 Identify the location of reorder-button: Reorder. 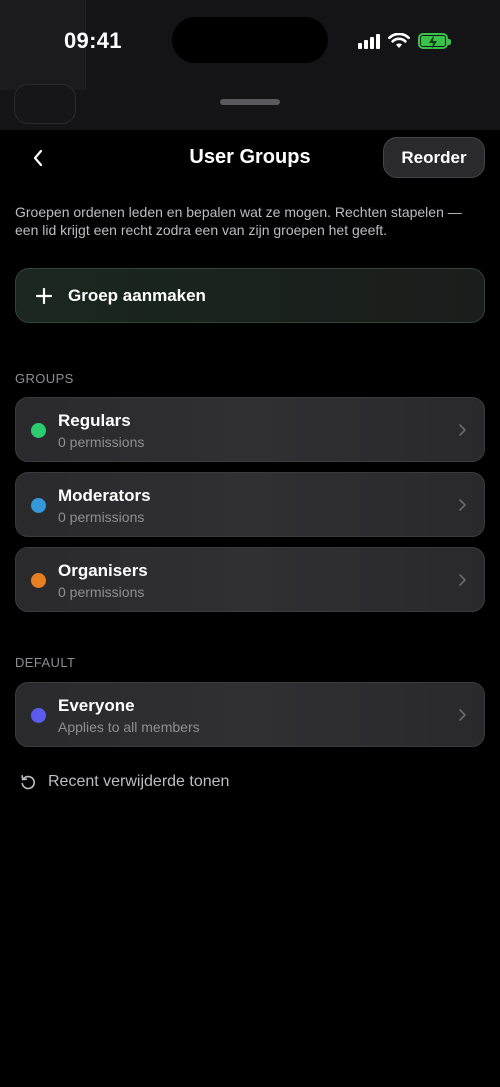
(434, 157).